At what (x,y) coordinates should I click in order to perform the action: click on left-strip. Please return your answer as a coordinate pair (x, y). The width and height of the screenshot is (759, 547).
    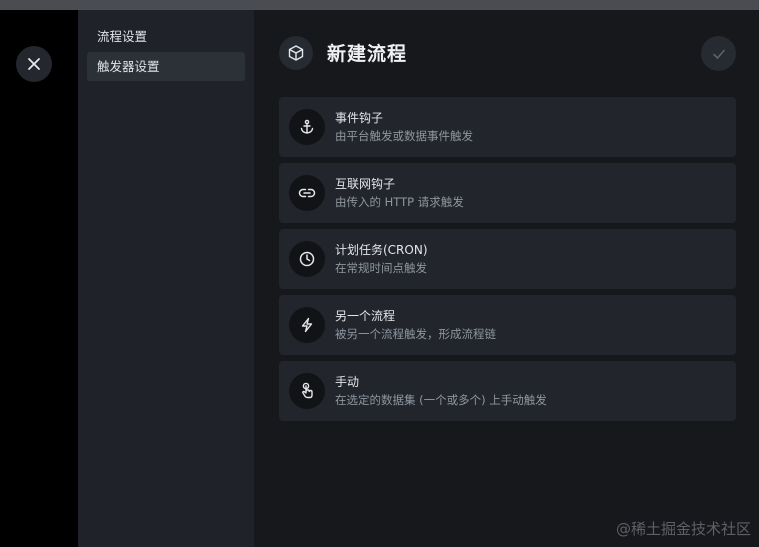
    Looking at the image, I should click on (39, 278).